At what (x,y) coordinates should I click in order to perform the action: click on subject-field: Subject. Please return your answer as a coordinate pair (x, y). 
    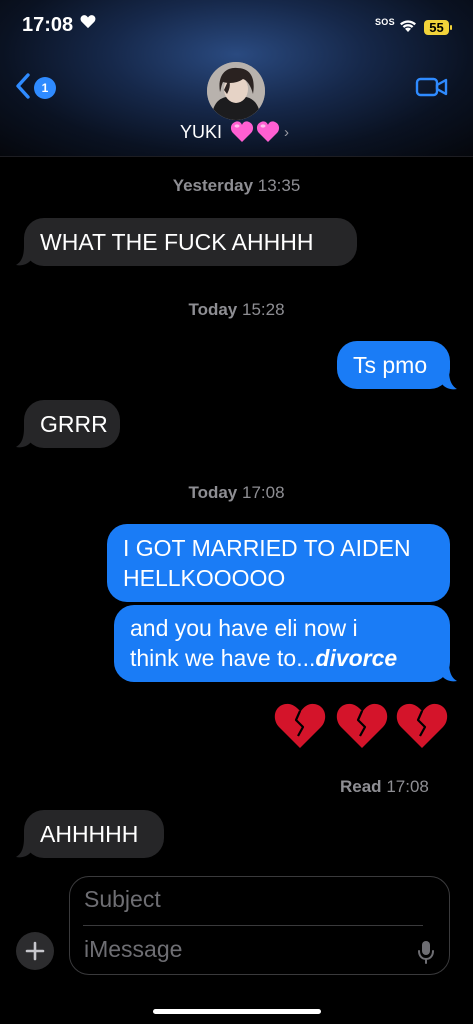
    Looking at the image, I should click on (122, 899).